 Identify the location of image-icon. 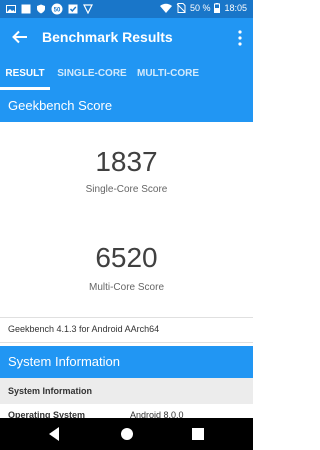
(11, 9).